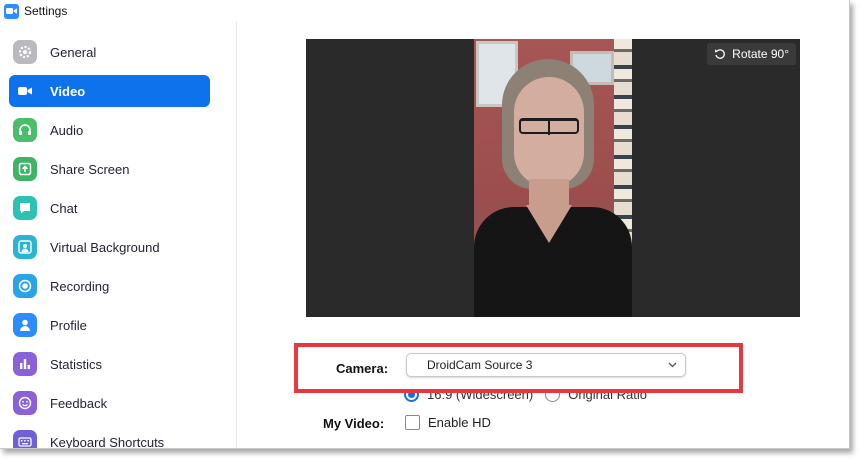 Image resolution: width=860 pixels, height=459 pixels. I want to click on rotate-button: Rotate 90°, so click(751, 54).